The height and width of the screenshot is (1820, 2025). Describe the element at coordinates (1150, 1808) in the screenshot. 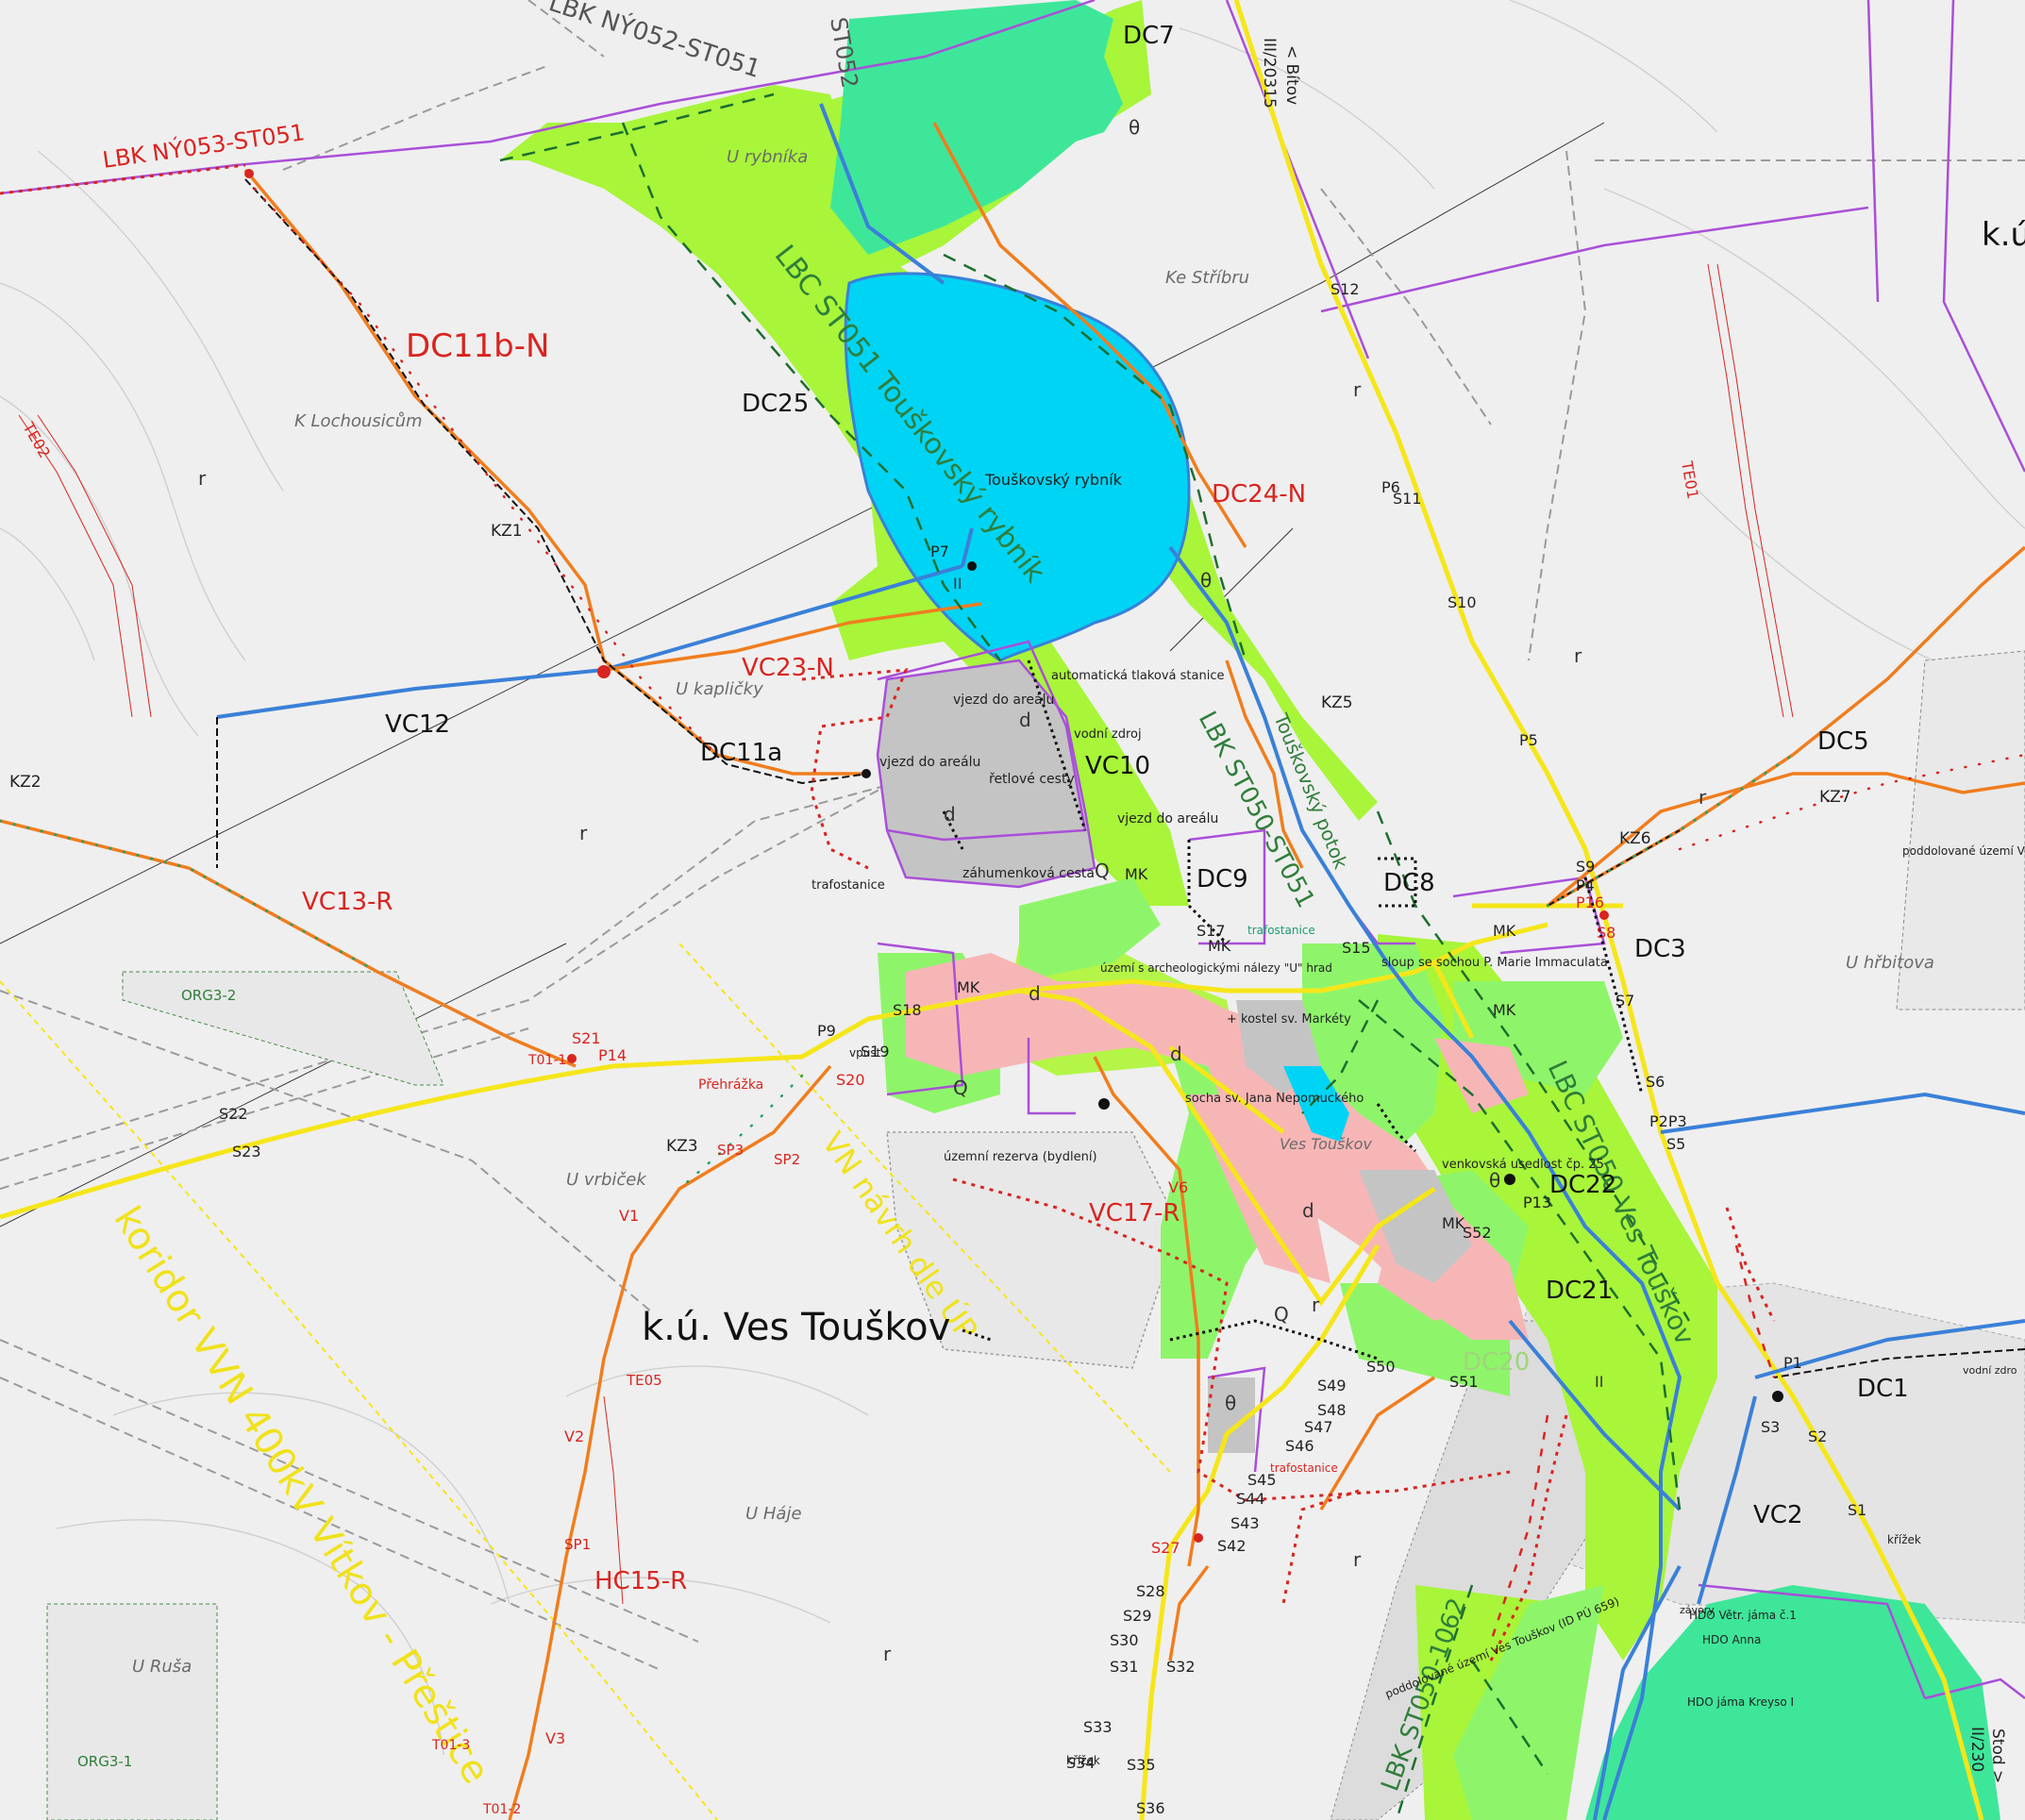

I see `svg-text: S36` at that location.